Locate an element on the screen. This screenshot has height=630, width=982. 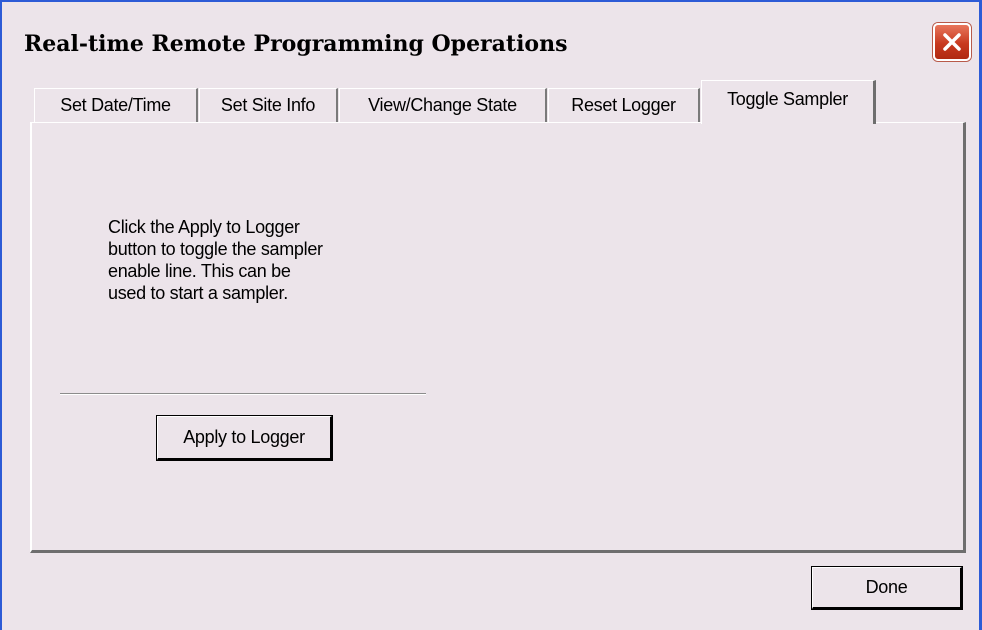
close-button is located at coordinates (952, 42).